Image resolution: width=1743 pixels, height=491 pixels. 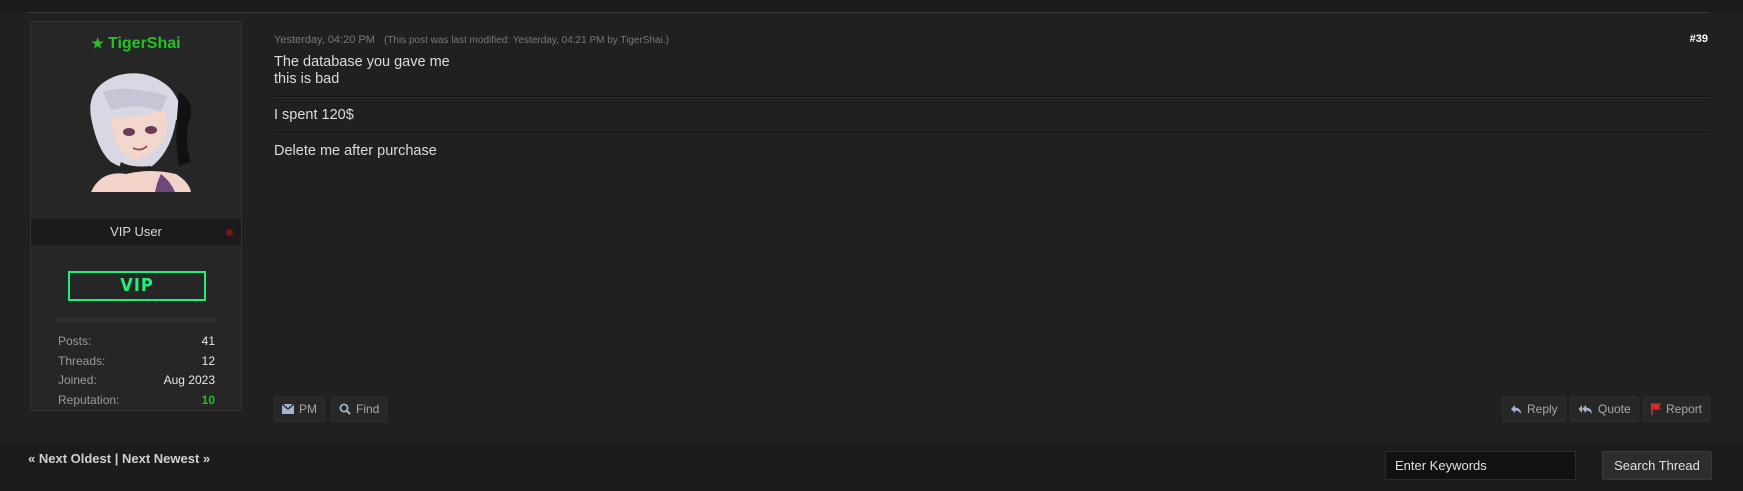 I want to click on report-button-label: Report, so click(x=1684, y=409).